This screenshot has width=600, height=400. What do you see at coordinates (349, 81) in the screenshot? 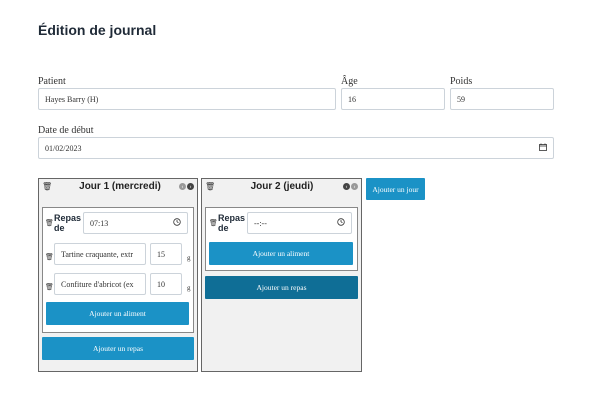
I see `age-label: Âge` at bounding box center [349, 81].